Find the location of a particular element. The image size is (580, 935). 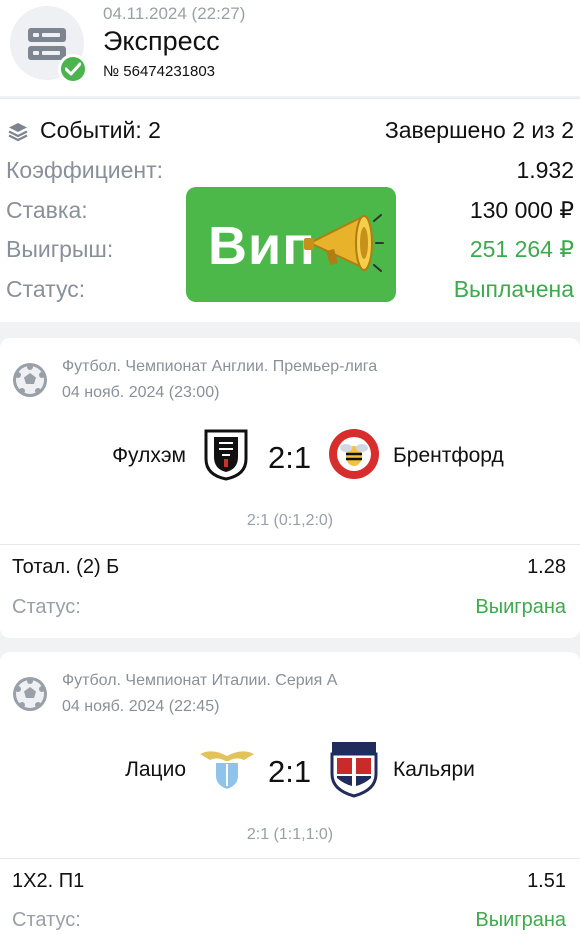

megaphone-icon is located at coordinates (344, 243).